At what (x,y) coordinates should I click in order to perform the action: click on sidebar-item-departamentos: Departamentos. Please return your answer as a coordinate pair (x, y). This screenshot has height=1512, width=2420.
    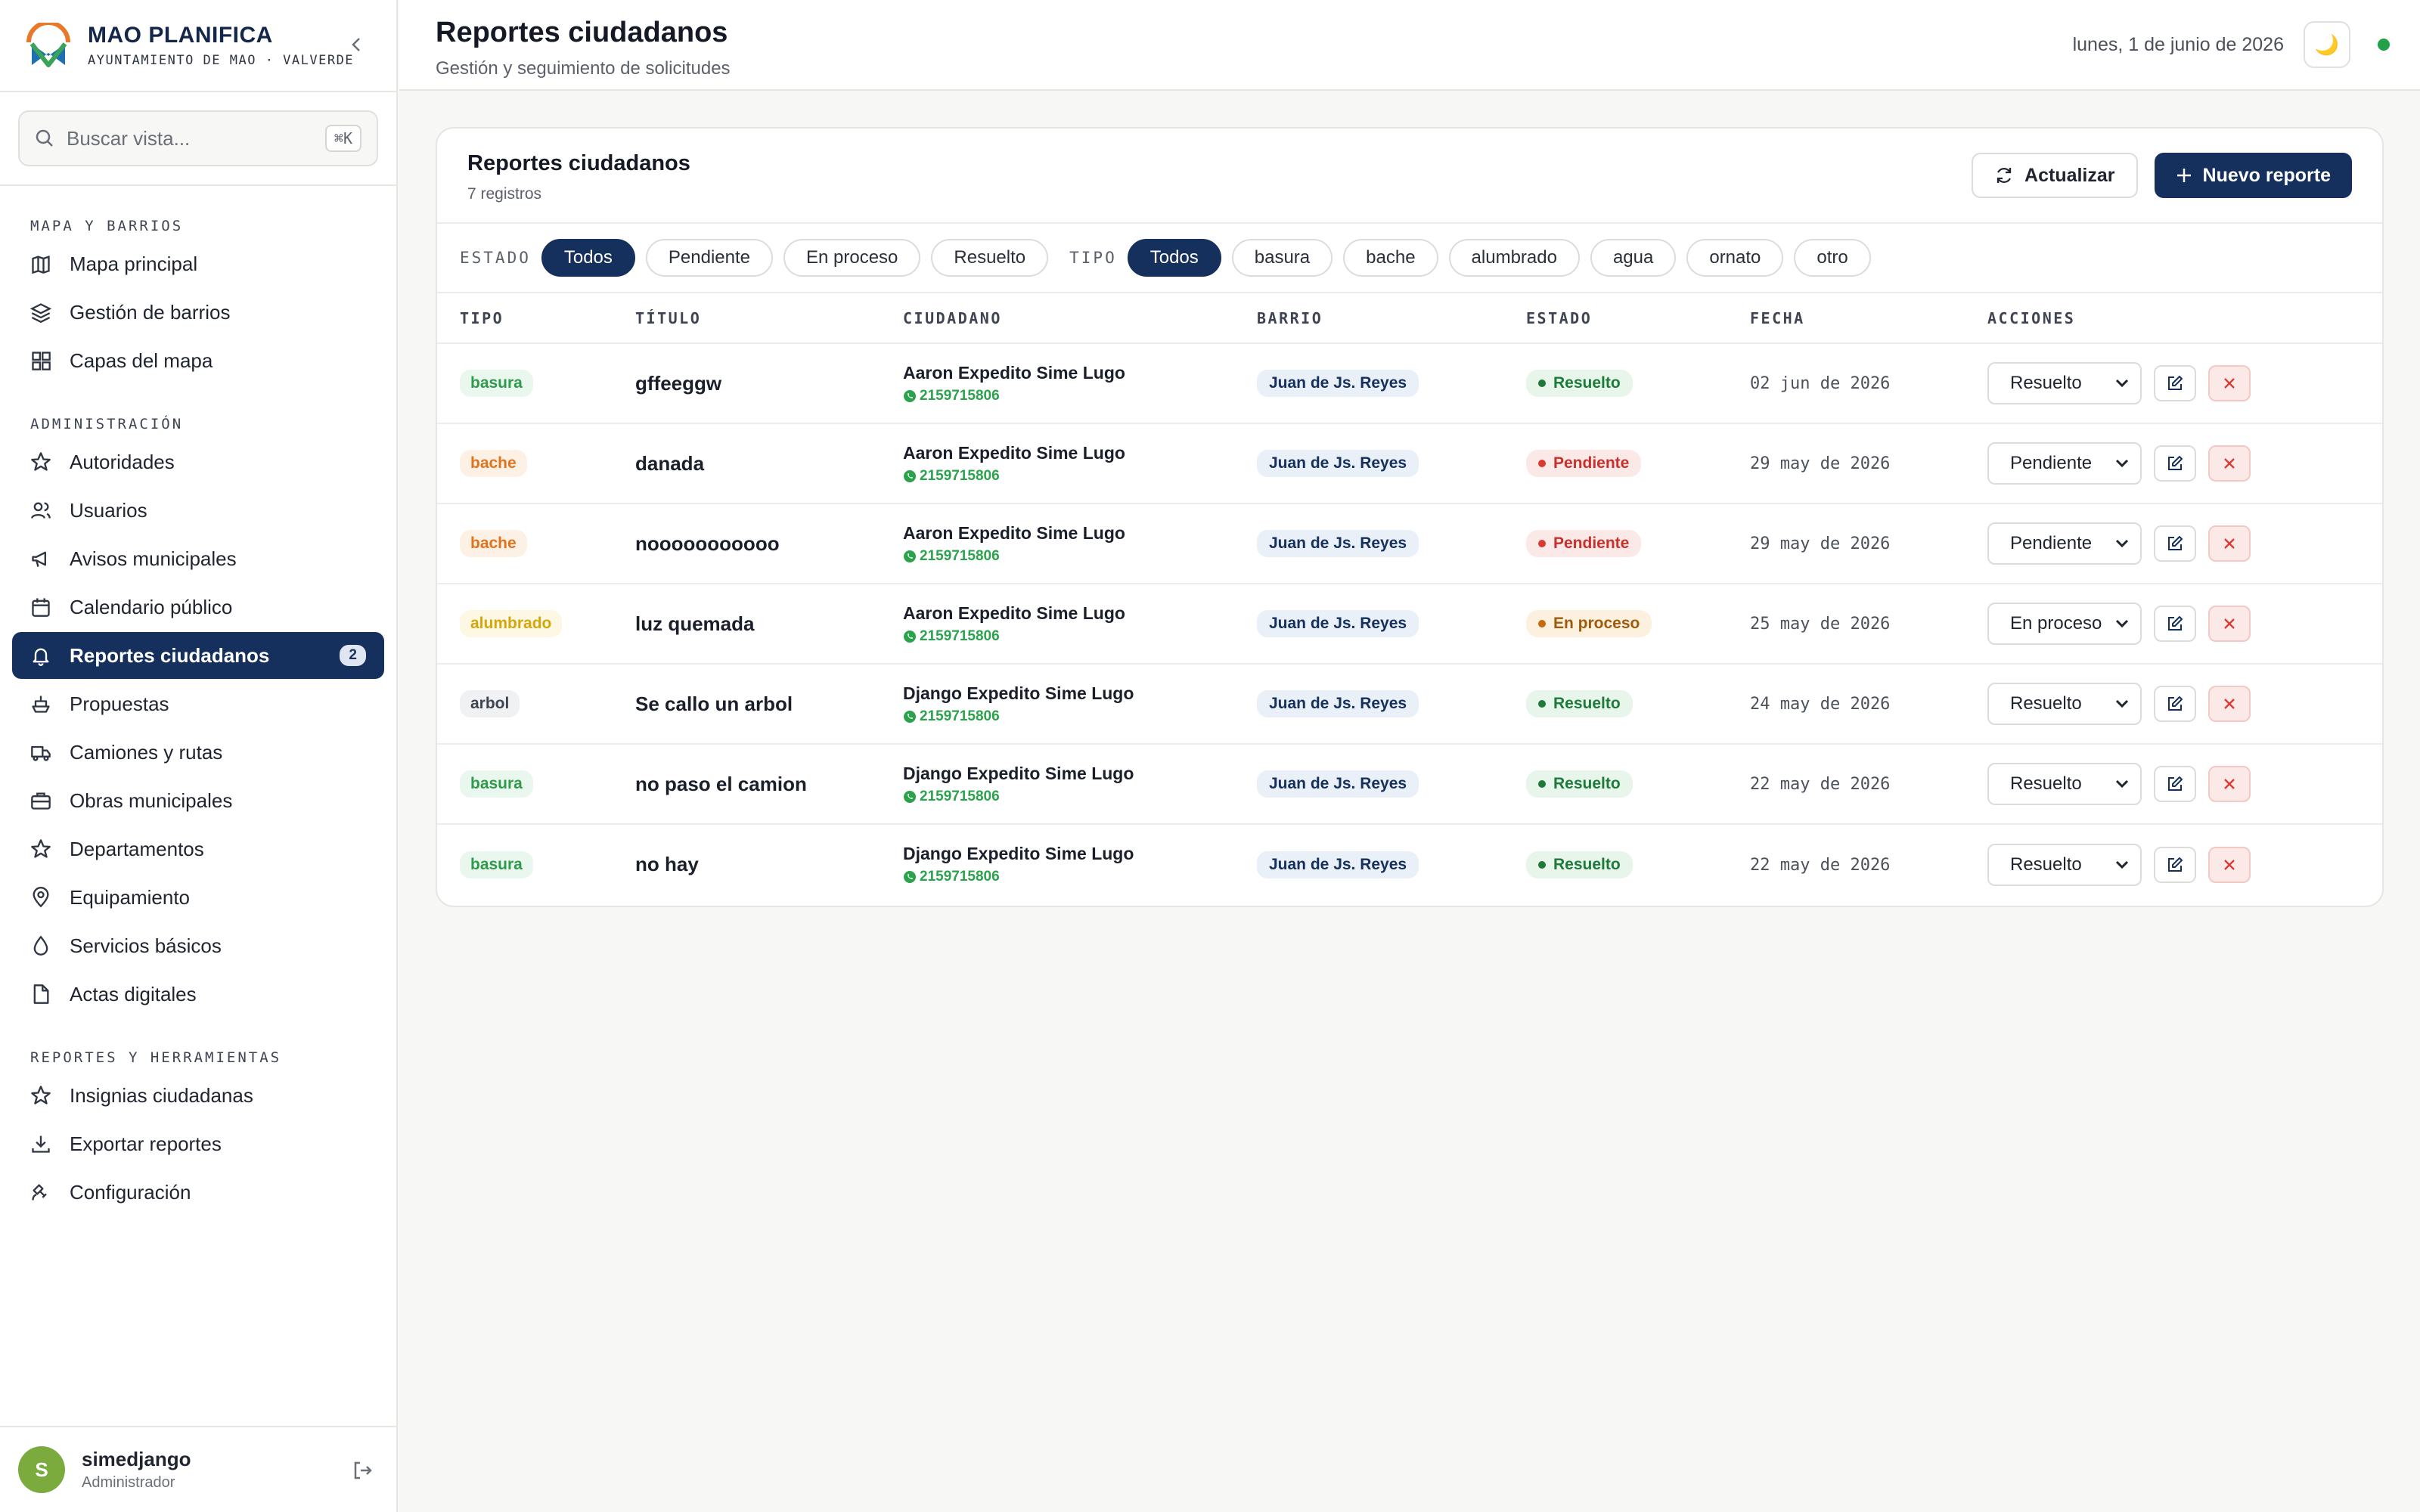
    Looking at the image, I should click on (198, 849).